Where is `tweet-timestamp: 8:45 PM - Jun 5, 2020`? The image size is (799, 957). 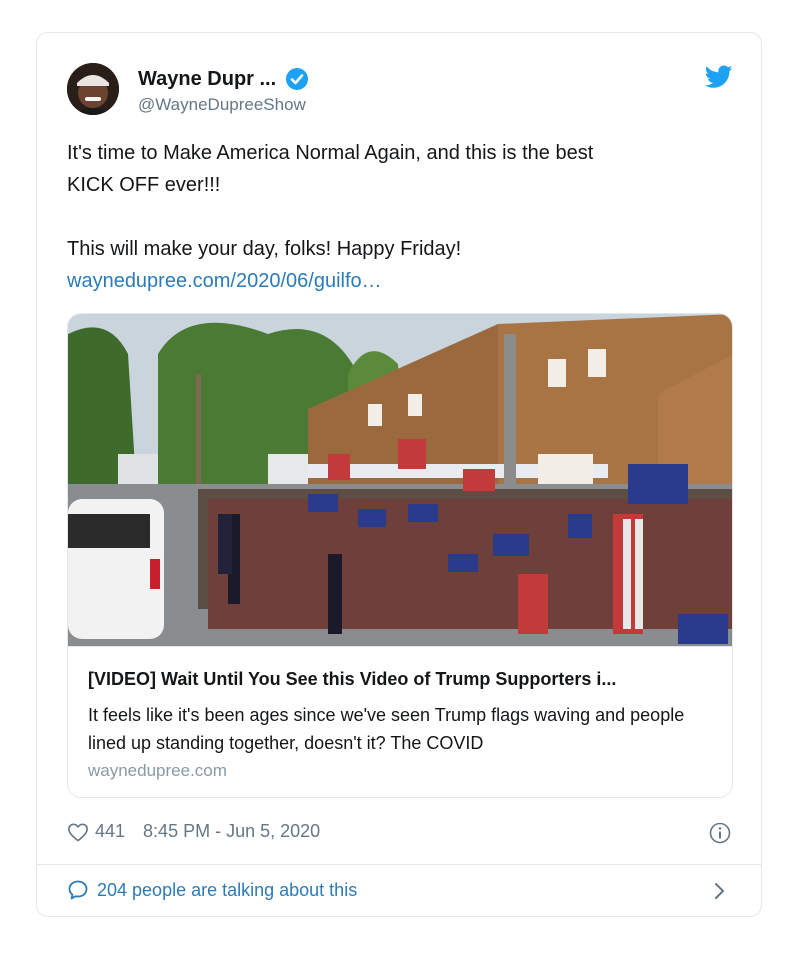 tweet-timestamp: 8:45 PM - Jun 5, 2020 is located at coordinates (231, 831).